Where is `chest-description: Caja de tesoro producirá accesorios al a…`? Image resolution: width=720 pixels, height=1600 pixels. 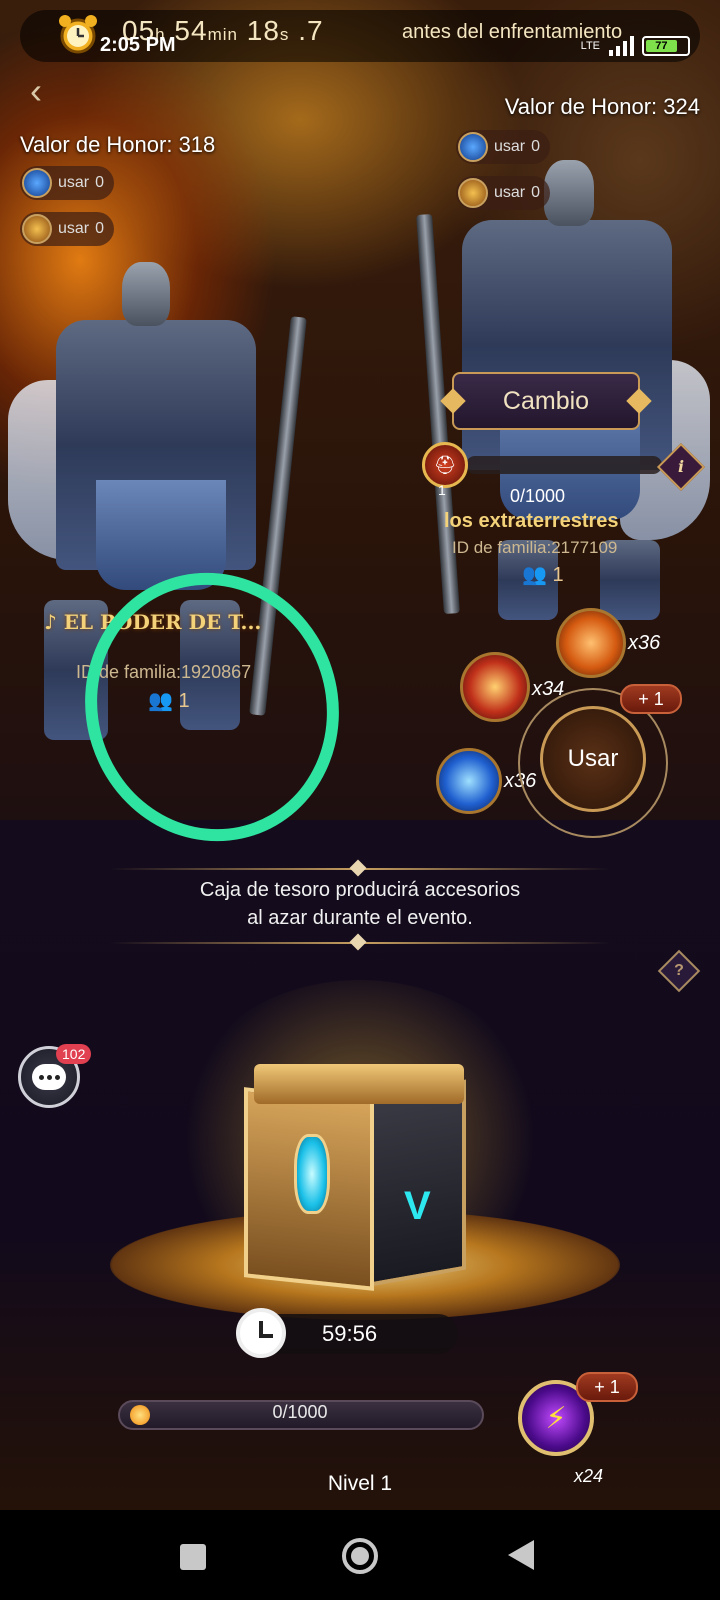 chest-description: Caja de tesoro producirá accesorios al a… is located at coordinates (360, 904).